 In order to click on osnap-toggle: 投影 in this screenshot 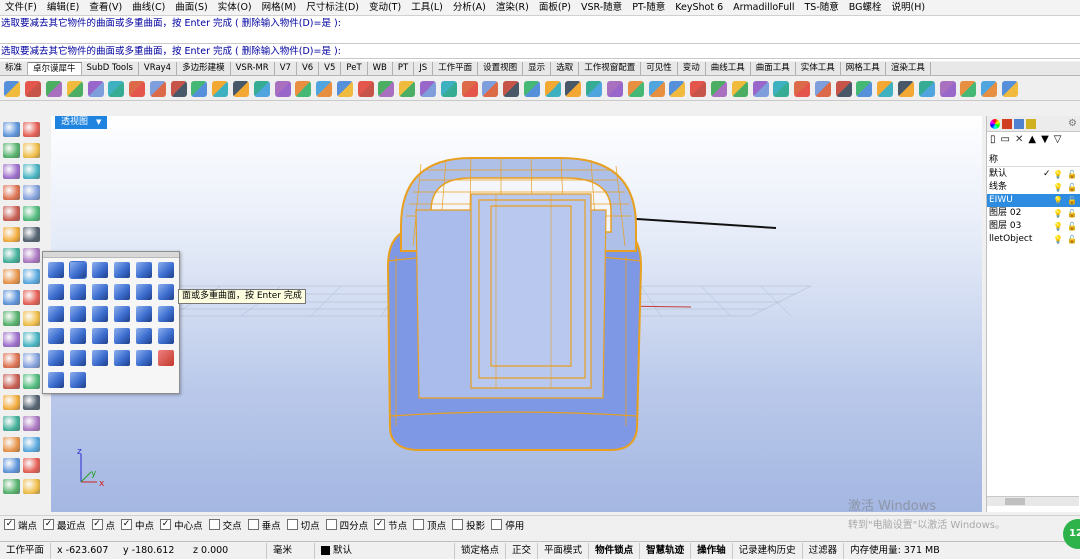, I will do `click(468, 525)`.